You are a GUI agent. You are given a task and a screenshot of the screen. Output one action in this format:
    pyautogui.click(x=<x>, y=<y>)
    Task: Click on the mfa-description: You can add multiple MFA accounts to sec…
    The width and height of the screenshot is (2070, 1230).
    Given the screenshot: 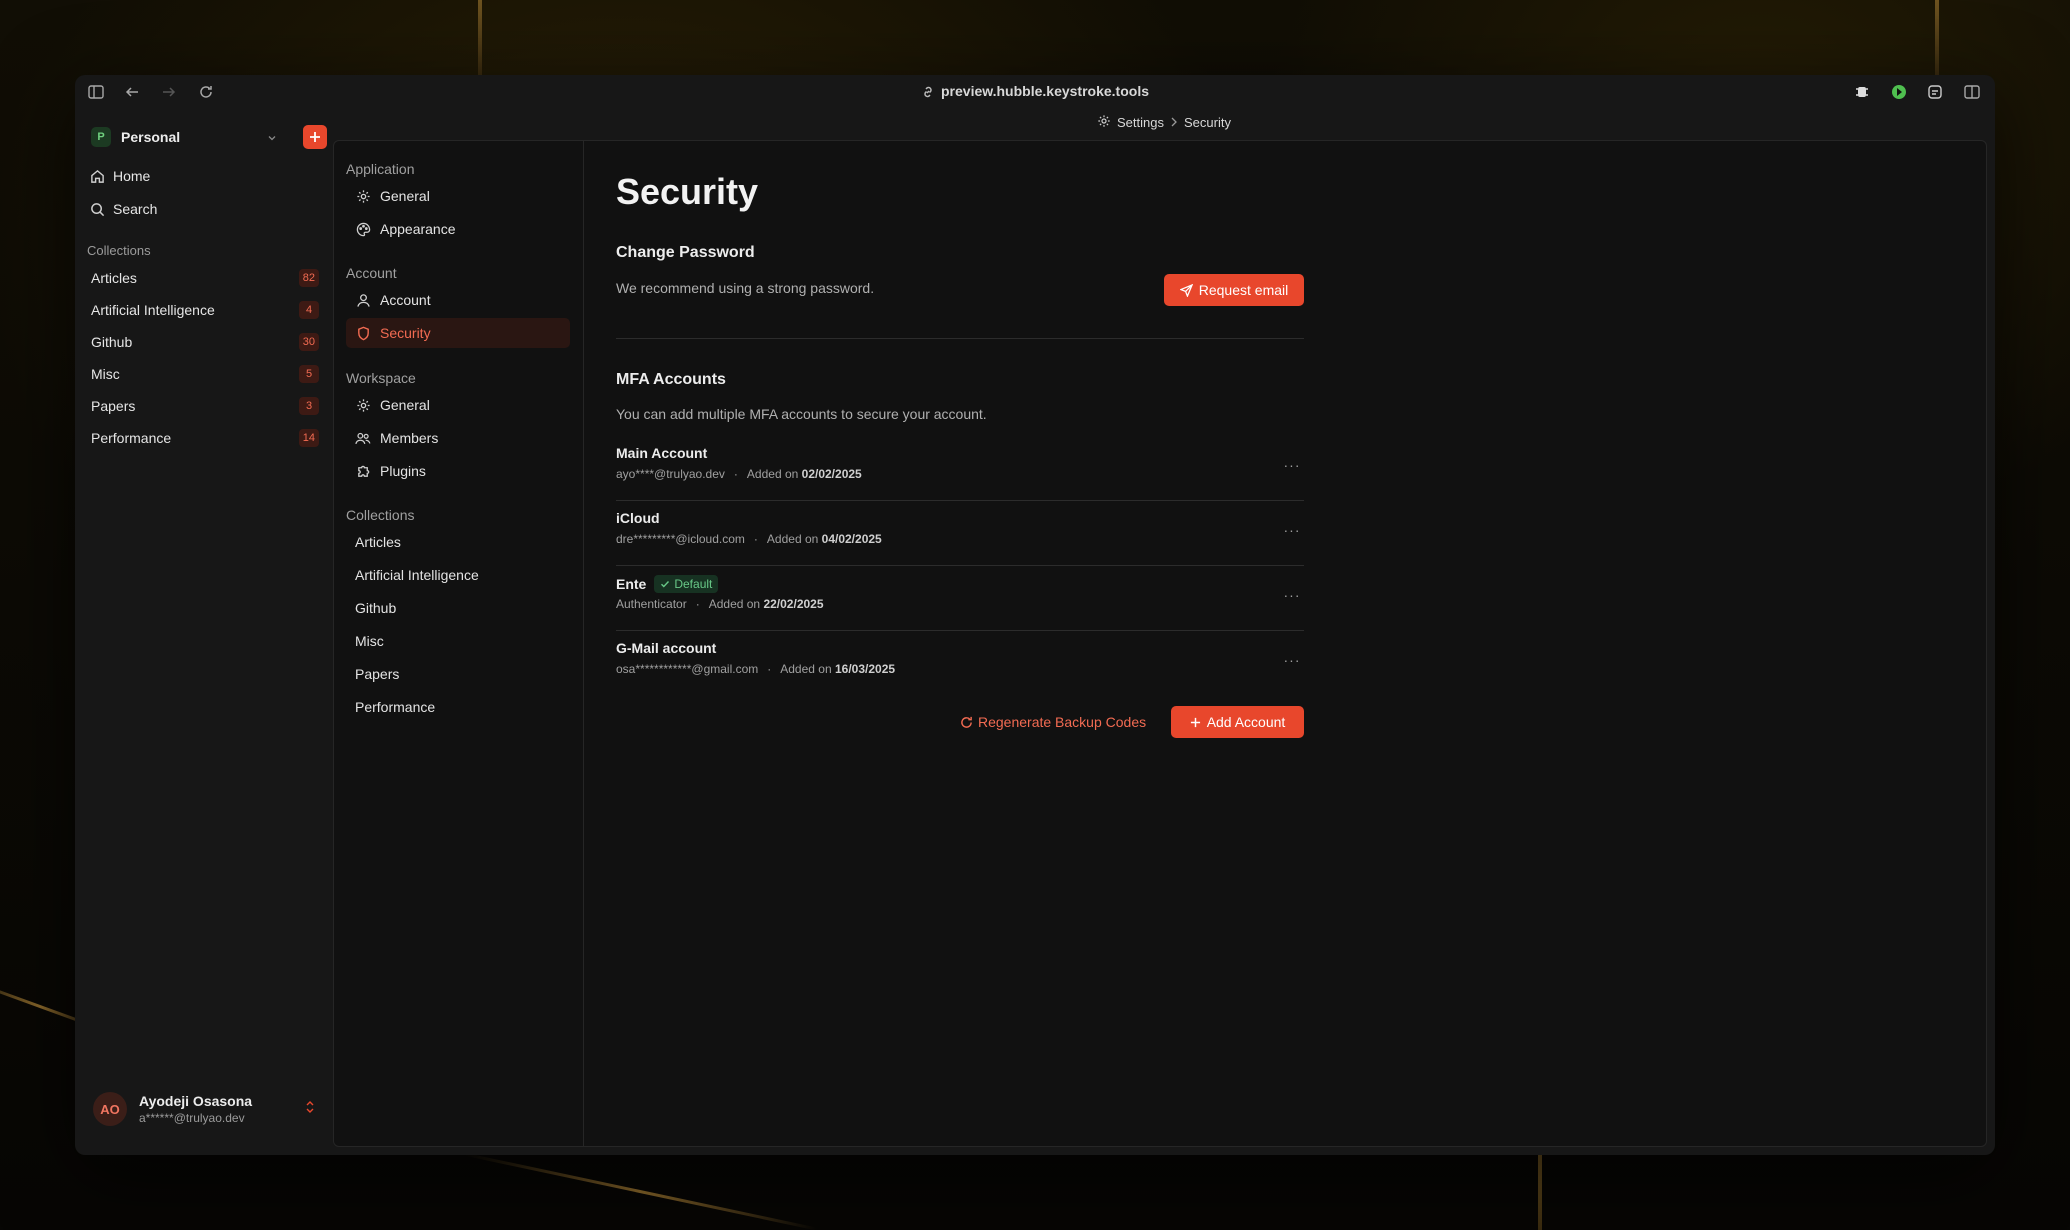 What is the action you would take?
    pyautogui.click(x=801, y=414)
    